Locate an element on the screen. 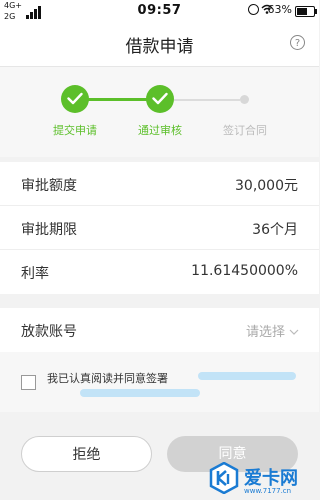  agreement-text: 我已认真阅读并同意签署 is located at coordinates (107, 378).